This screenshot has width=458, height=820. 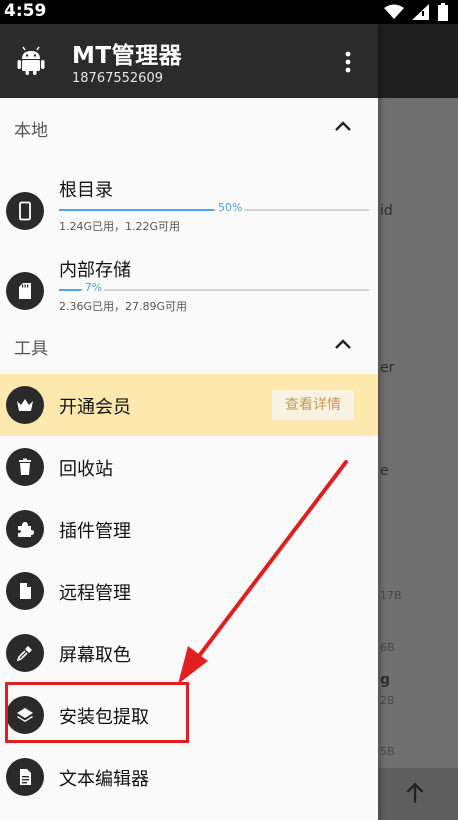 What do you see at coordinates (127, 56) in the screenshot?
I see `app-title: MT管理器` at bounding box center [127, 56].